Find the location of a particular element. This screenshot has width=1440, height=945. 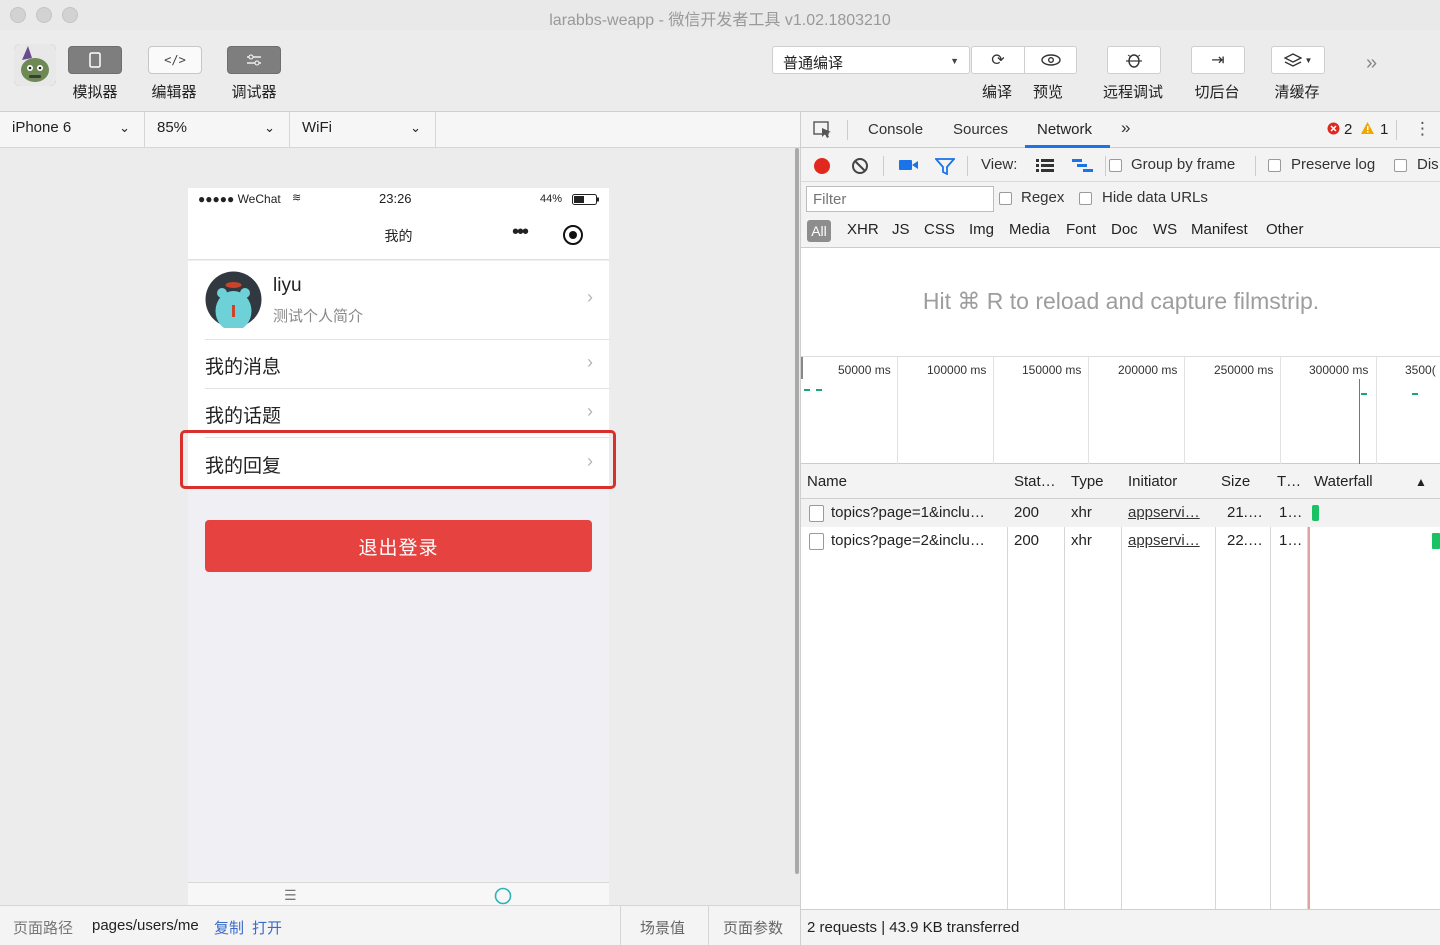

kebab-menu-icon: ⋮ is located at coordinates (1422, 129).